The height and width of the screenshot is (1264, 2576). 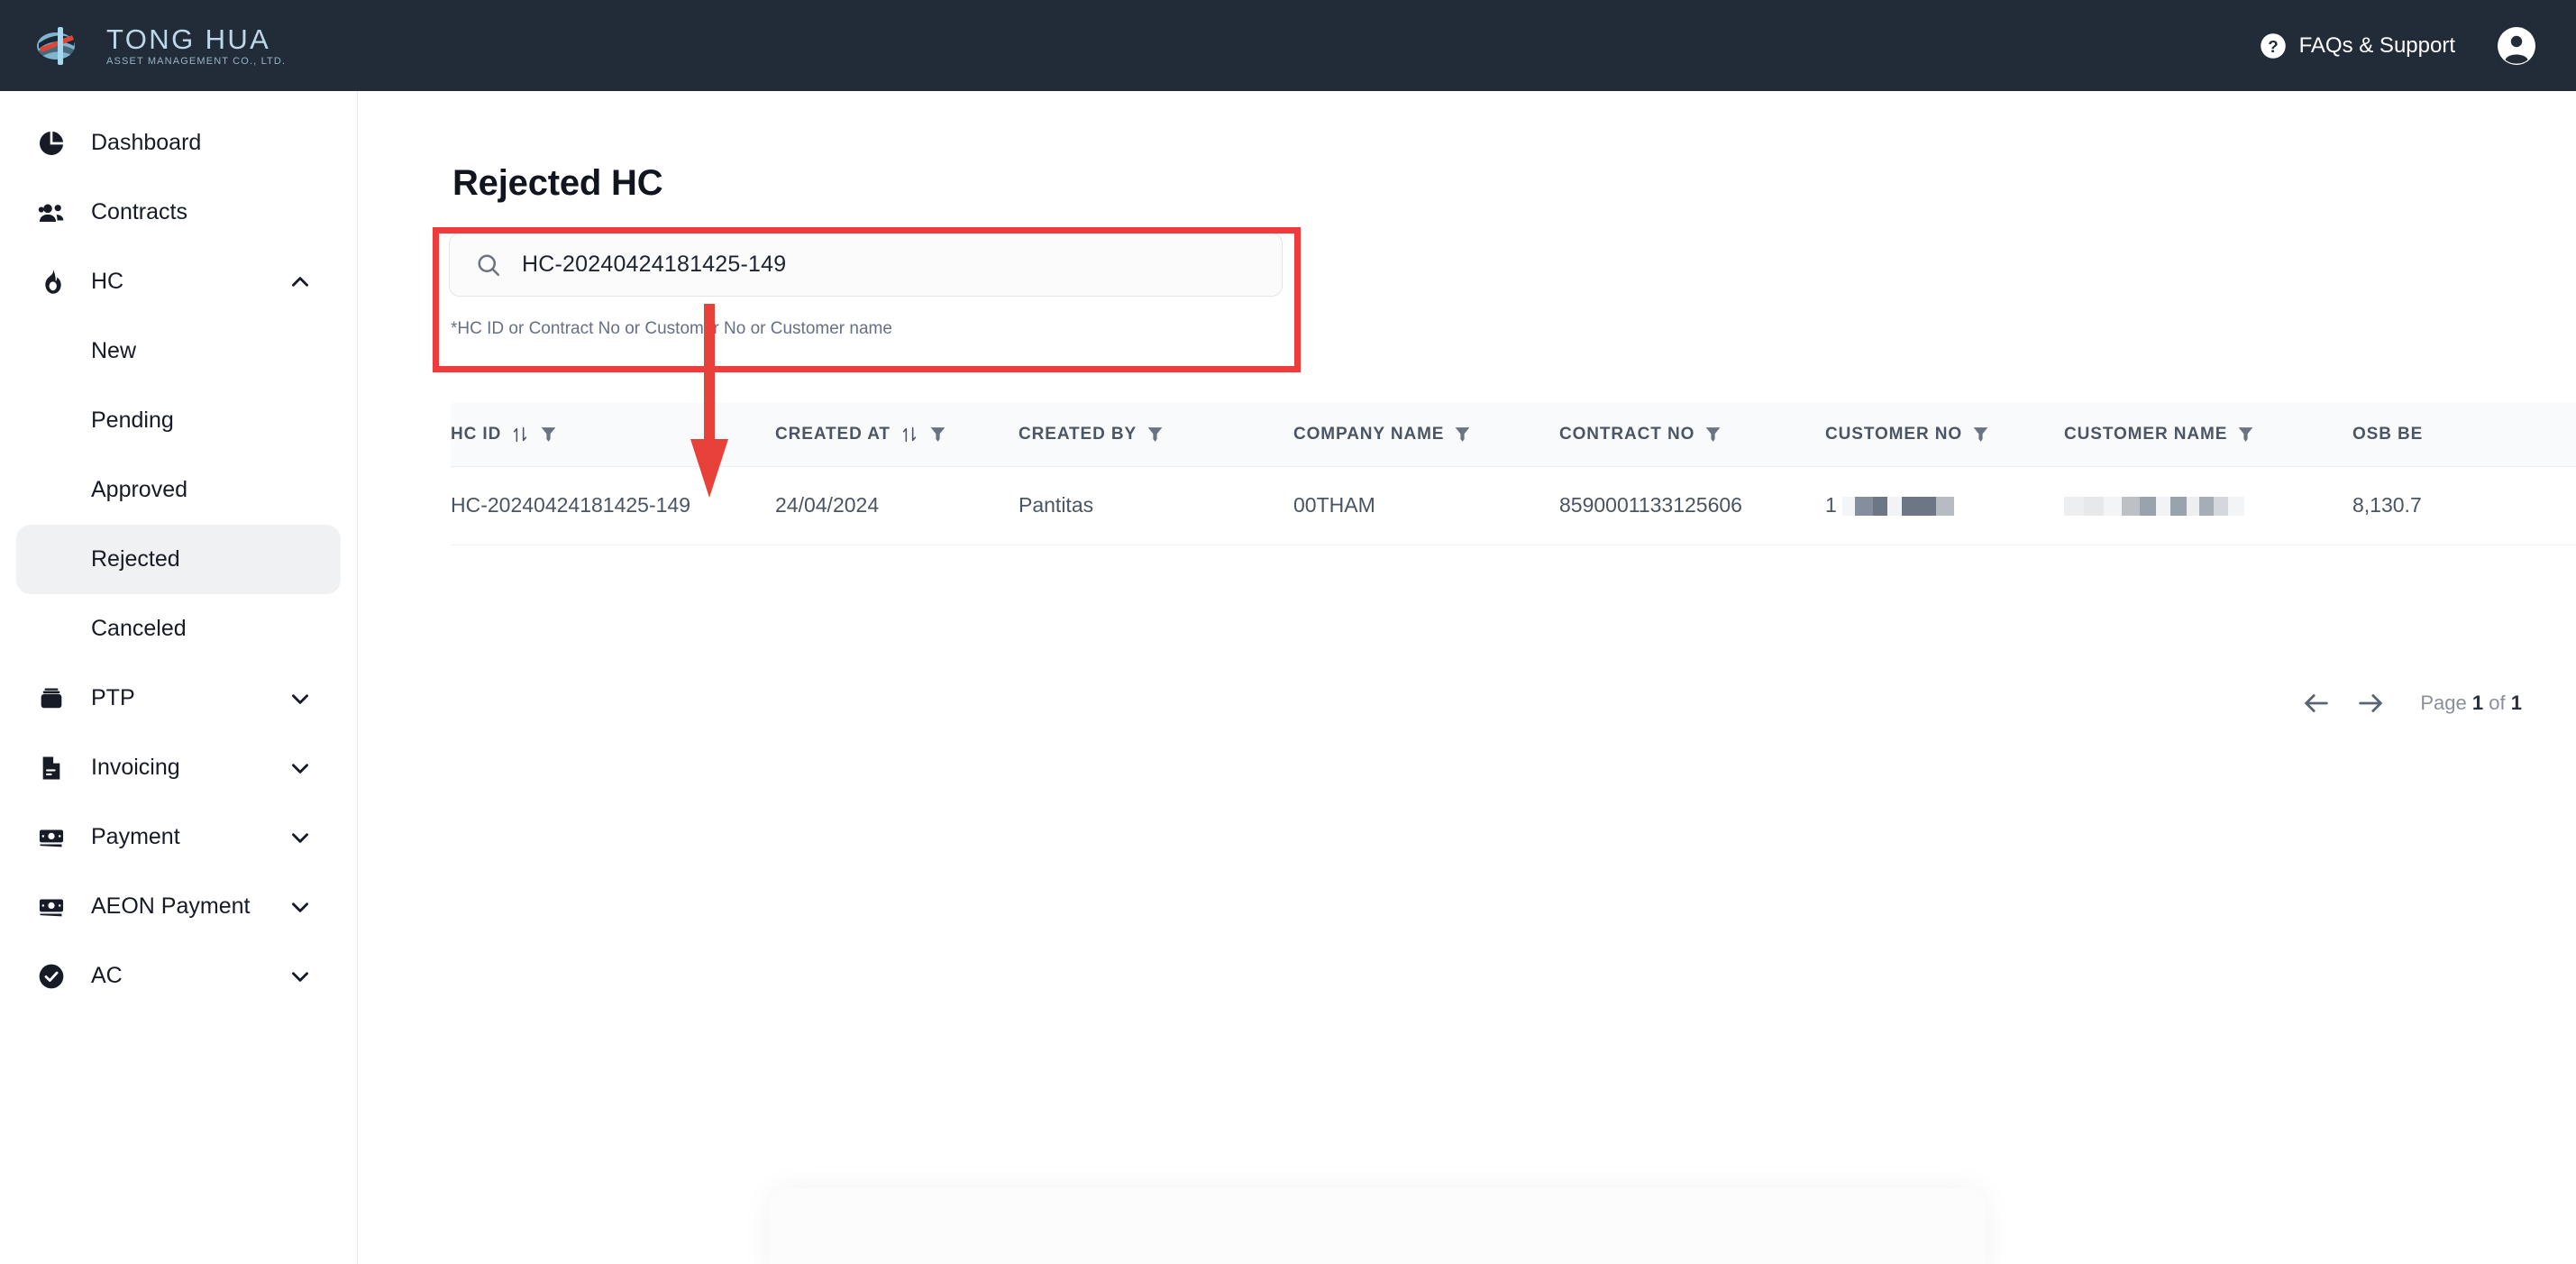 What do you see at coordinates (833, 434) in the screenshot?
I see `column-label: CREATED AT` at bounding box center [833, 434].